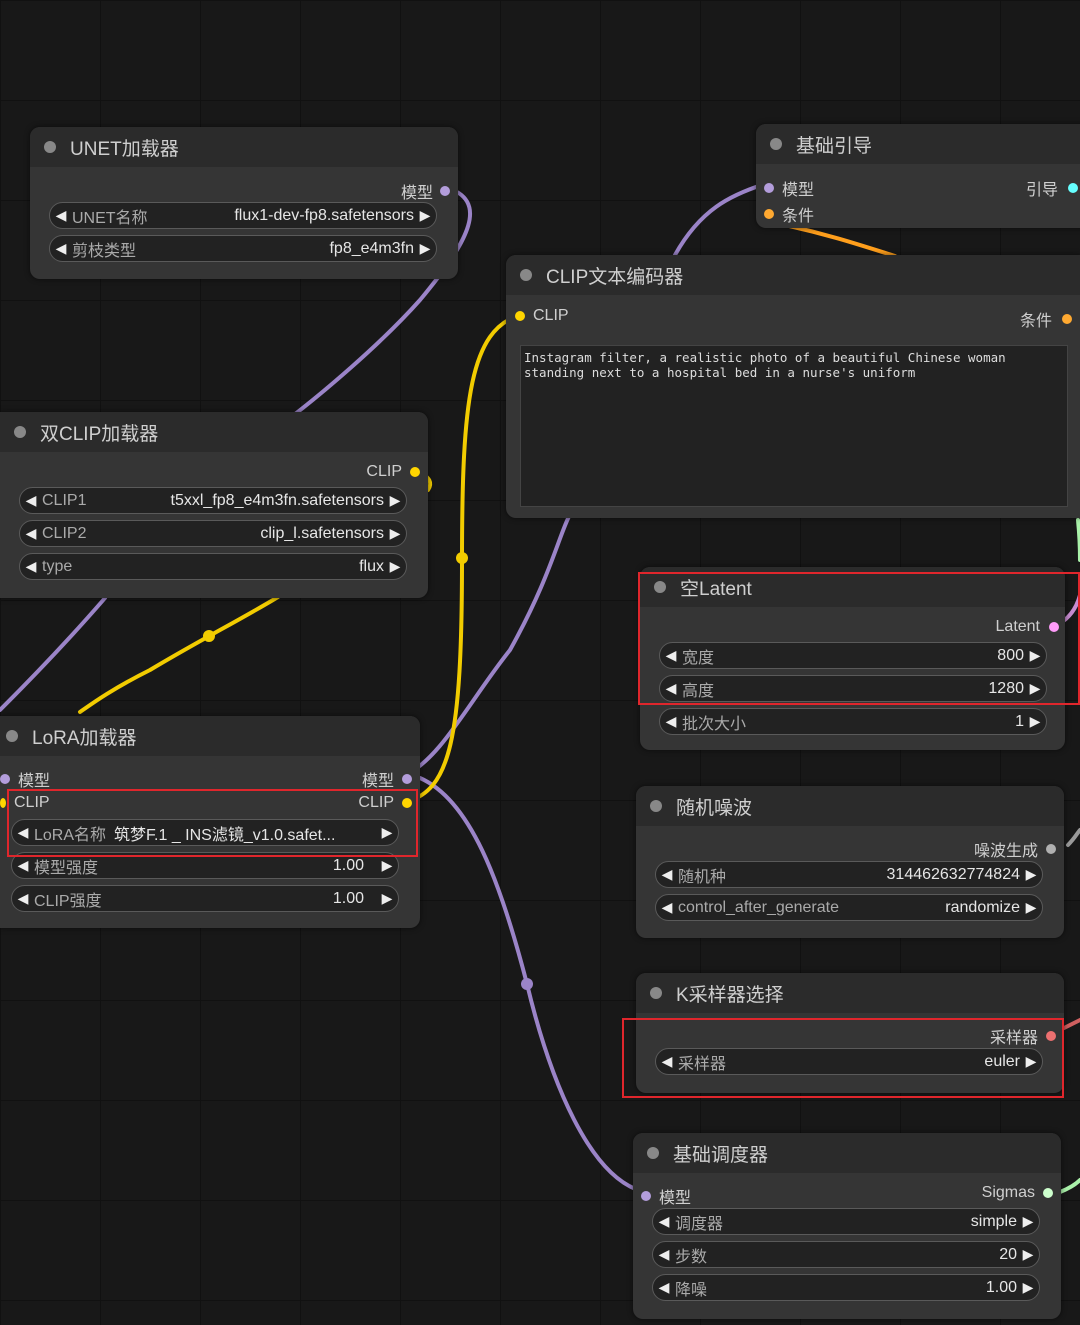  I want to click on output-slot-noise: 噪波生成, so click(1015, 849).